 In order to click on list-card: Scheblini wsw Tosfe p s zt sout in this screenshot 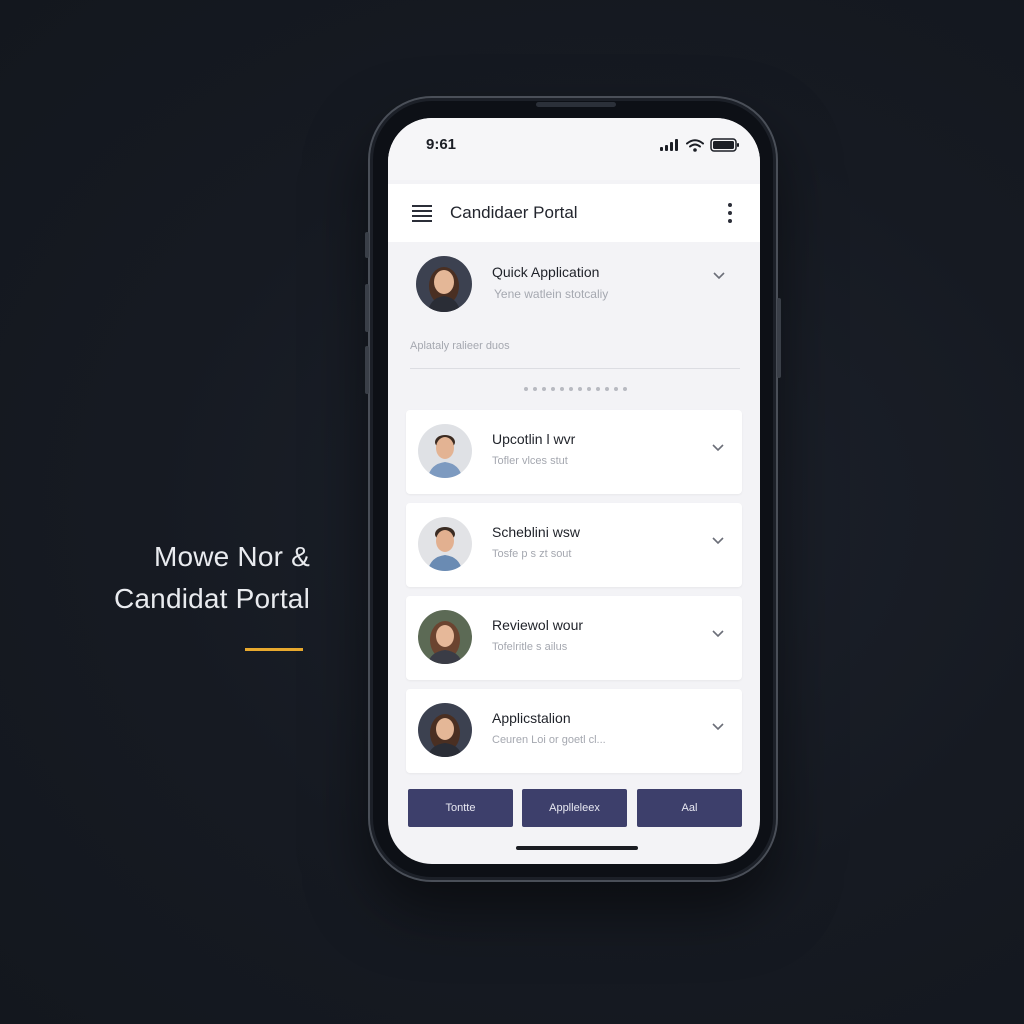, I will do `click(574, 545)`.